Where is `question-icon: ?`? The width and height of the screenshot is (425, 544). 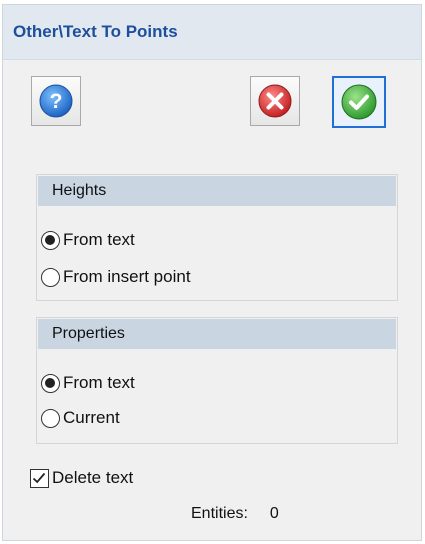
question-icon: ? is located at coordinates (56, 101).